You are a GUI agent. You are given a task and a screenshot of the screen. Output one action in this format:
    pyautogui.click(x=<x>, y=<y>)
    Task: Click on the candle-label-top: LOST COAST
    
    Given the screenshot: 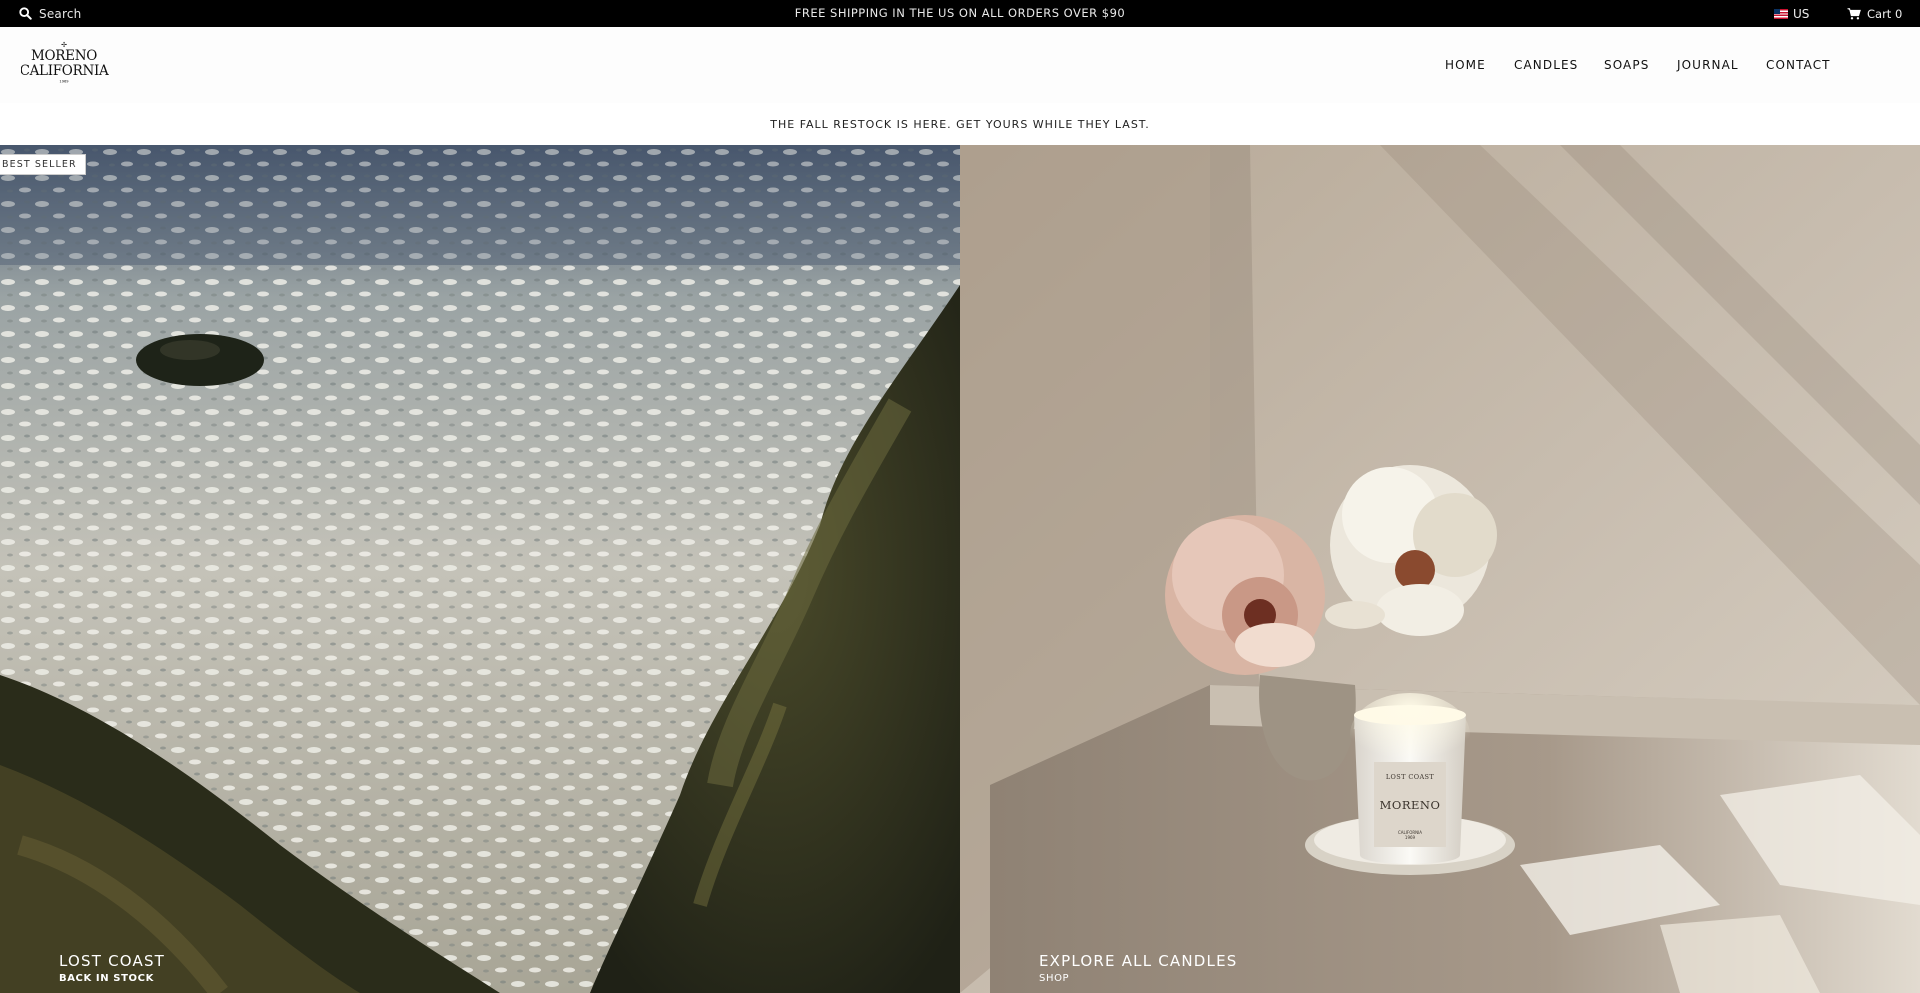 What is the action you would take?
    pyautogui.click(x=1410, y=777)
    